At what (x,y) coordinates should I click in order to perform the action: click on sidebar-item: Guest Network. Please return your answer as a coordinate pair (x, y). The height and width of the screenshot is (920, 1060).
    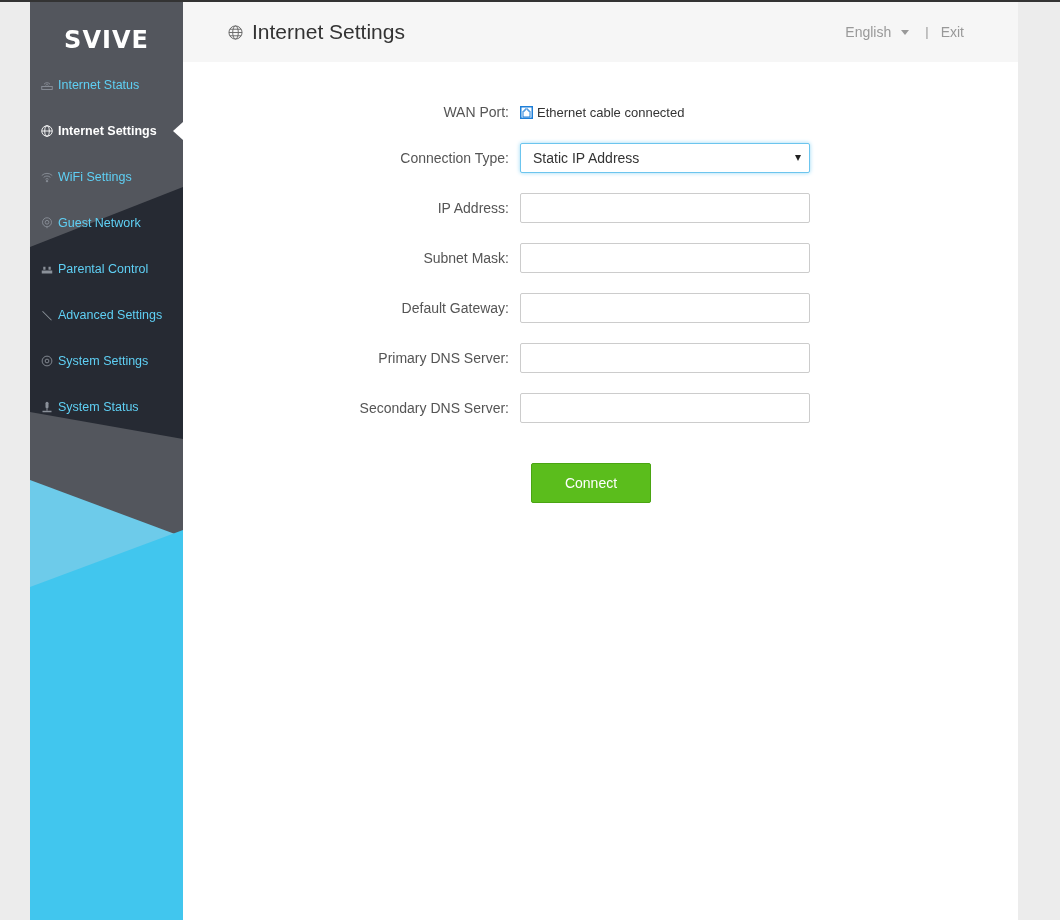
    Looking at the image, I should click on (106, 223).